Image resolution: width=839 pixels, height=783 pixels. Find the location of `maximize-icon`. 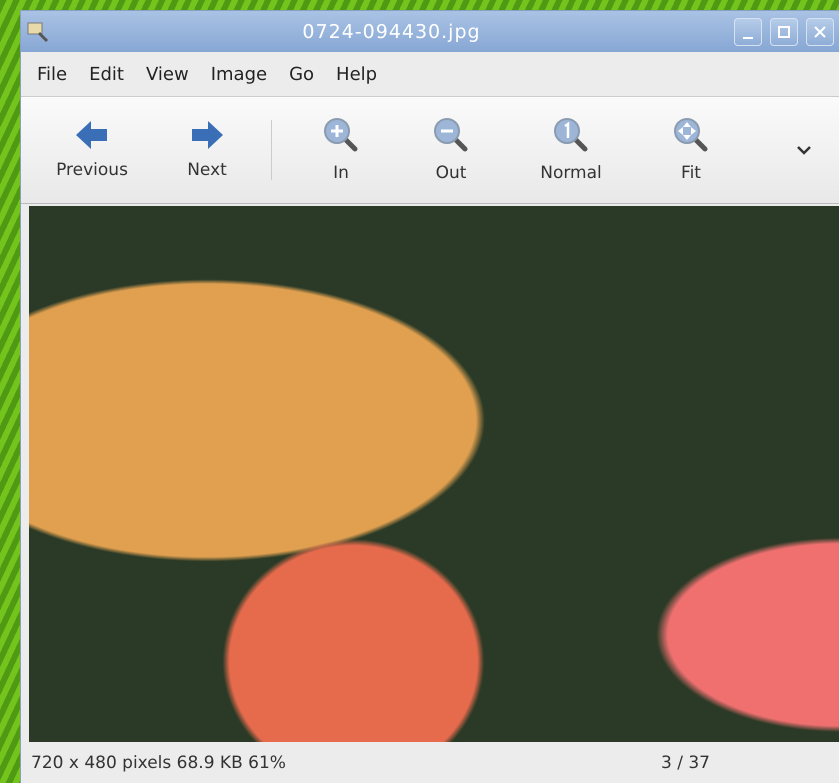

maximize-icon is located at coordinates (784, 32).